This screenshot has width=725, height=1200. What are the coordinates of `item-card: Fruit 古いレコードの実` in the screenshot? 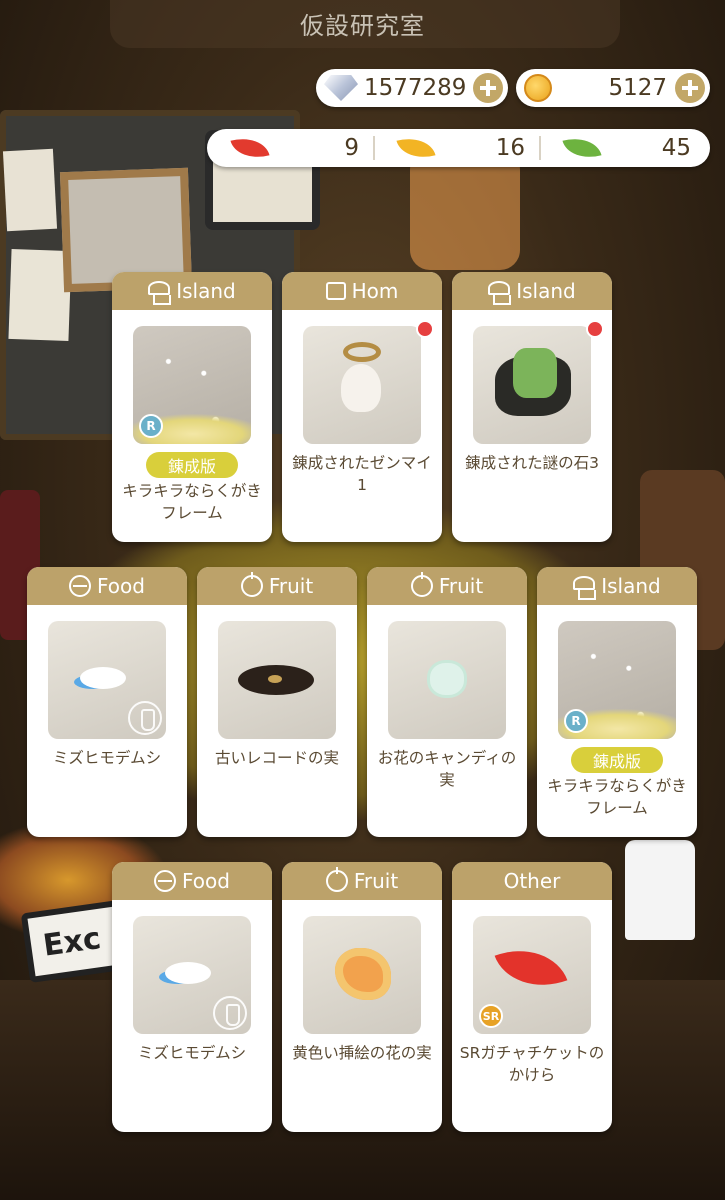 It's located at (277, 702).